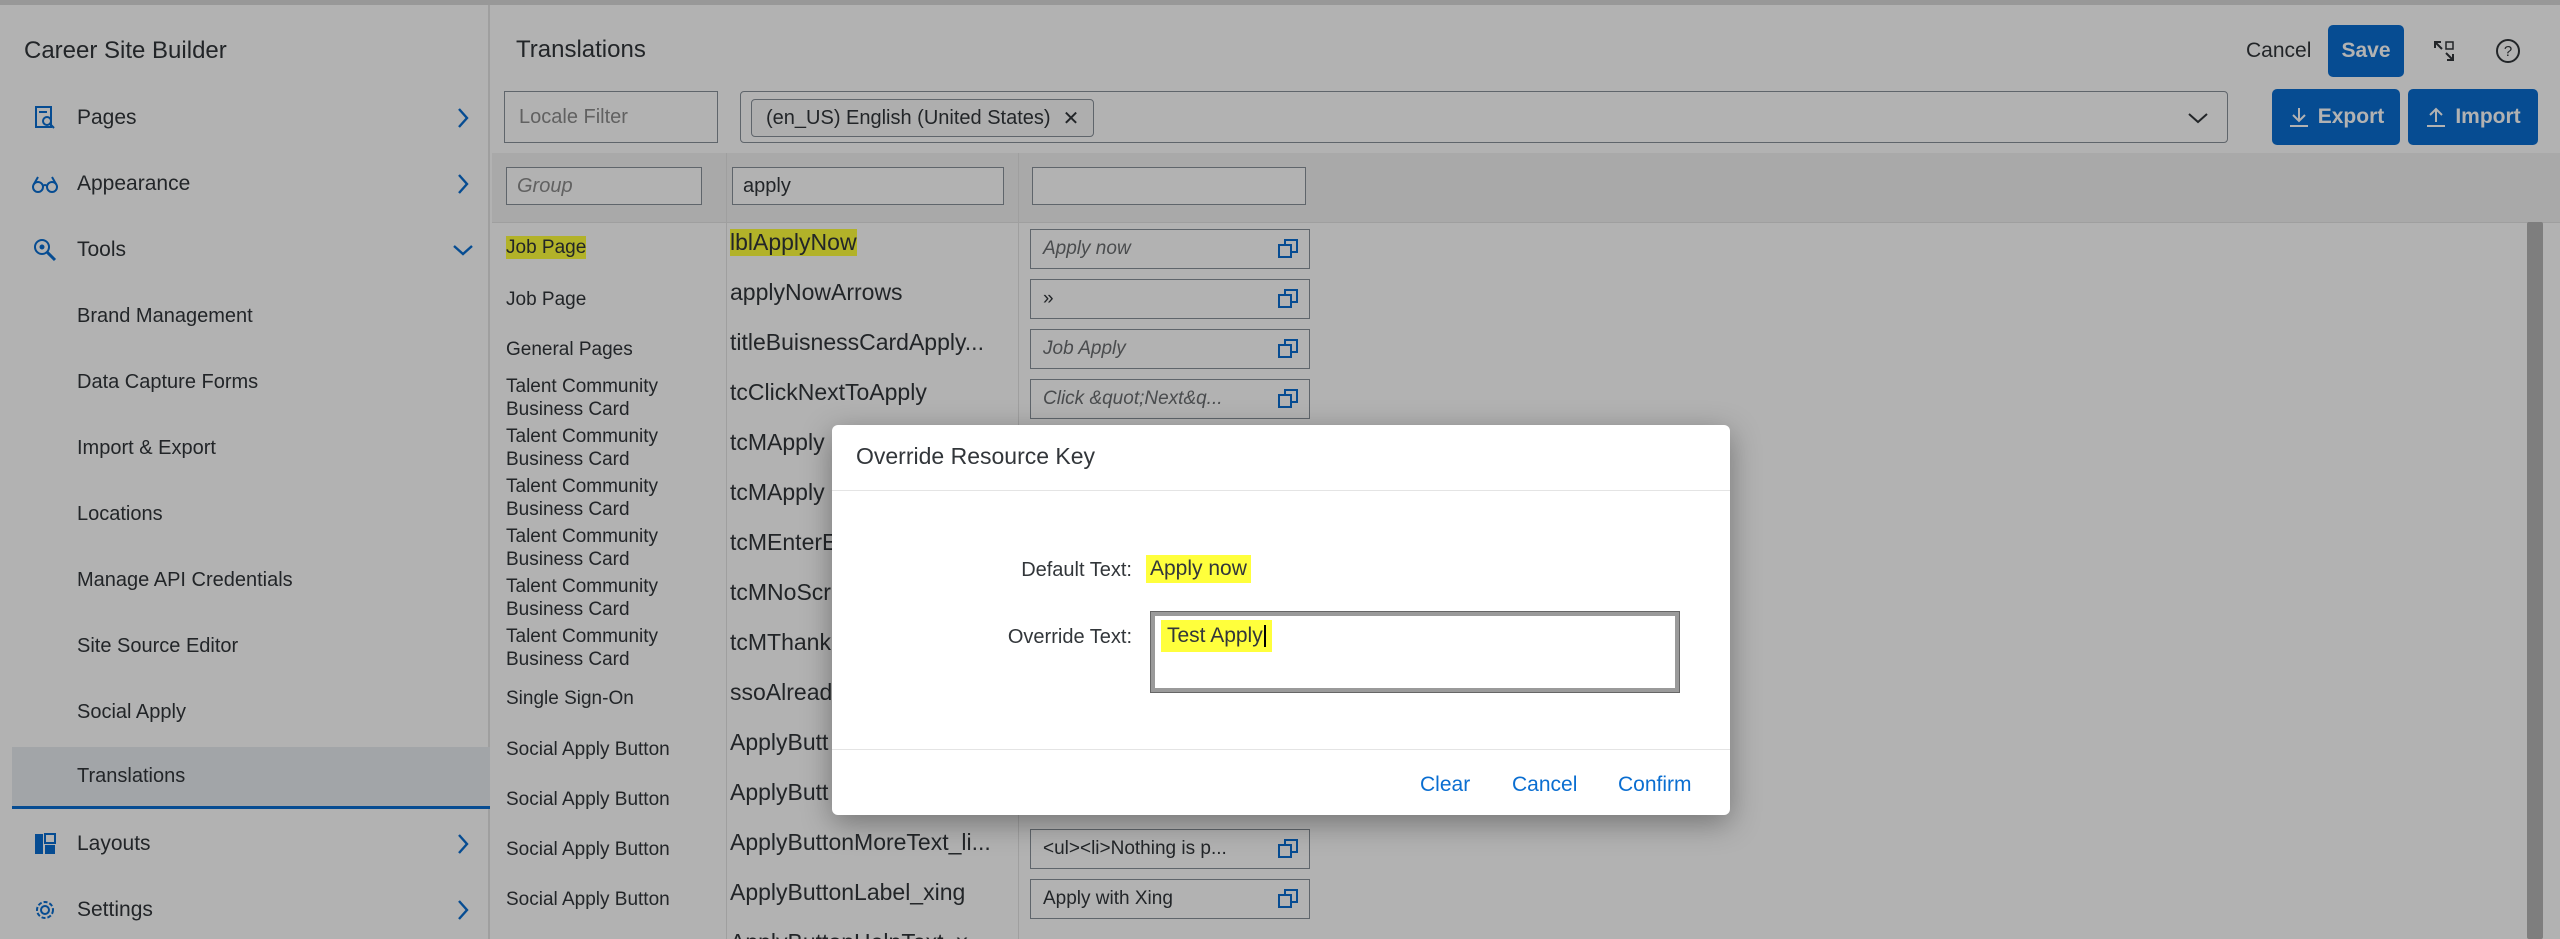 Image resolution: width=2560 pixels, height=939 pixels. Describe the element at coordinates (1069, 637) in the screenshot. I see `override-text-label: Override Text:` at that location.